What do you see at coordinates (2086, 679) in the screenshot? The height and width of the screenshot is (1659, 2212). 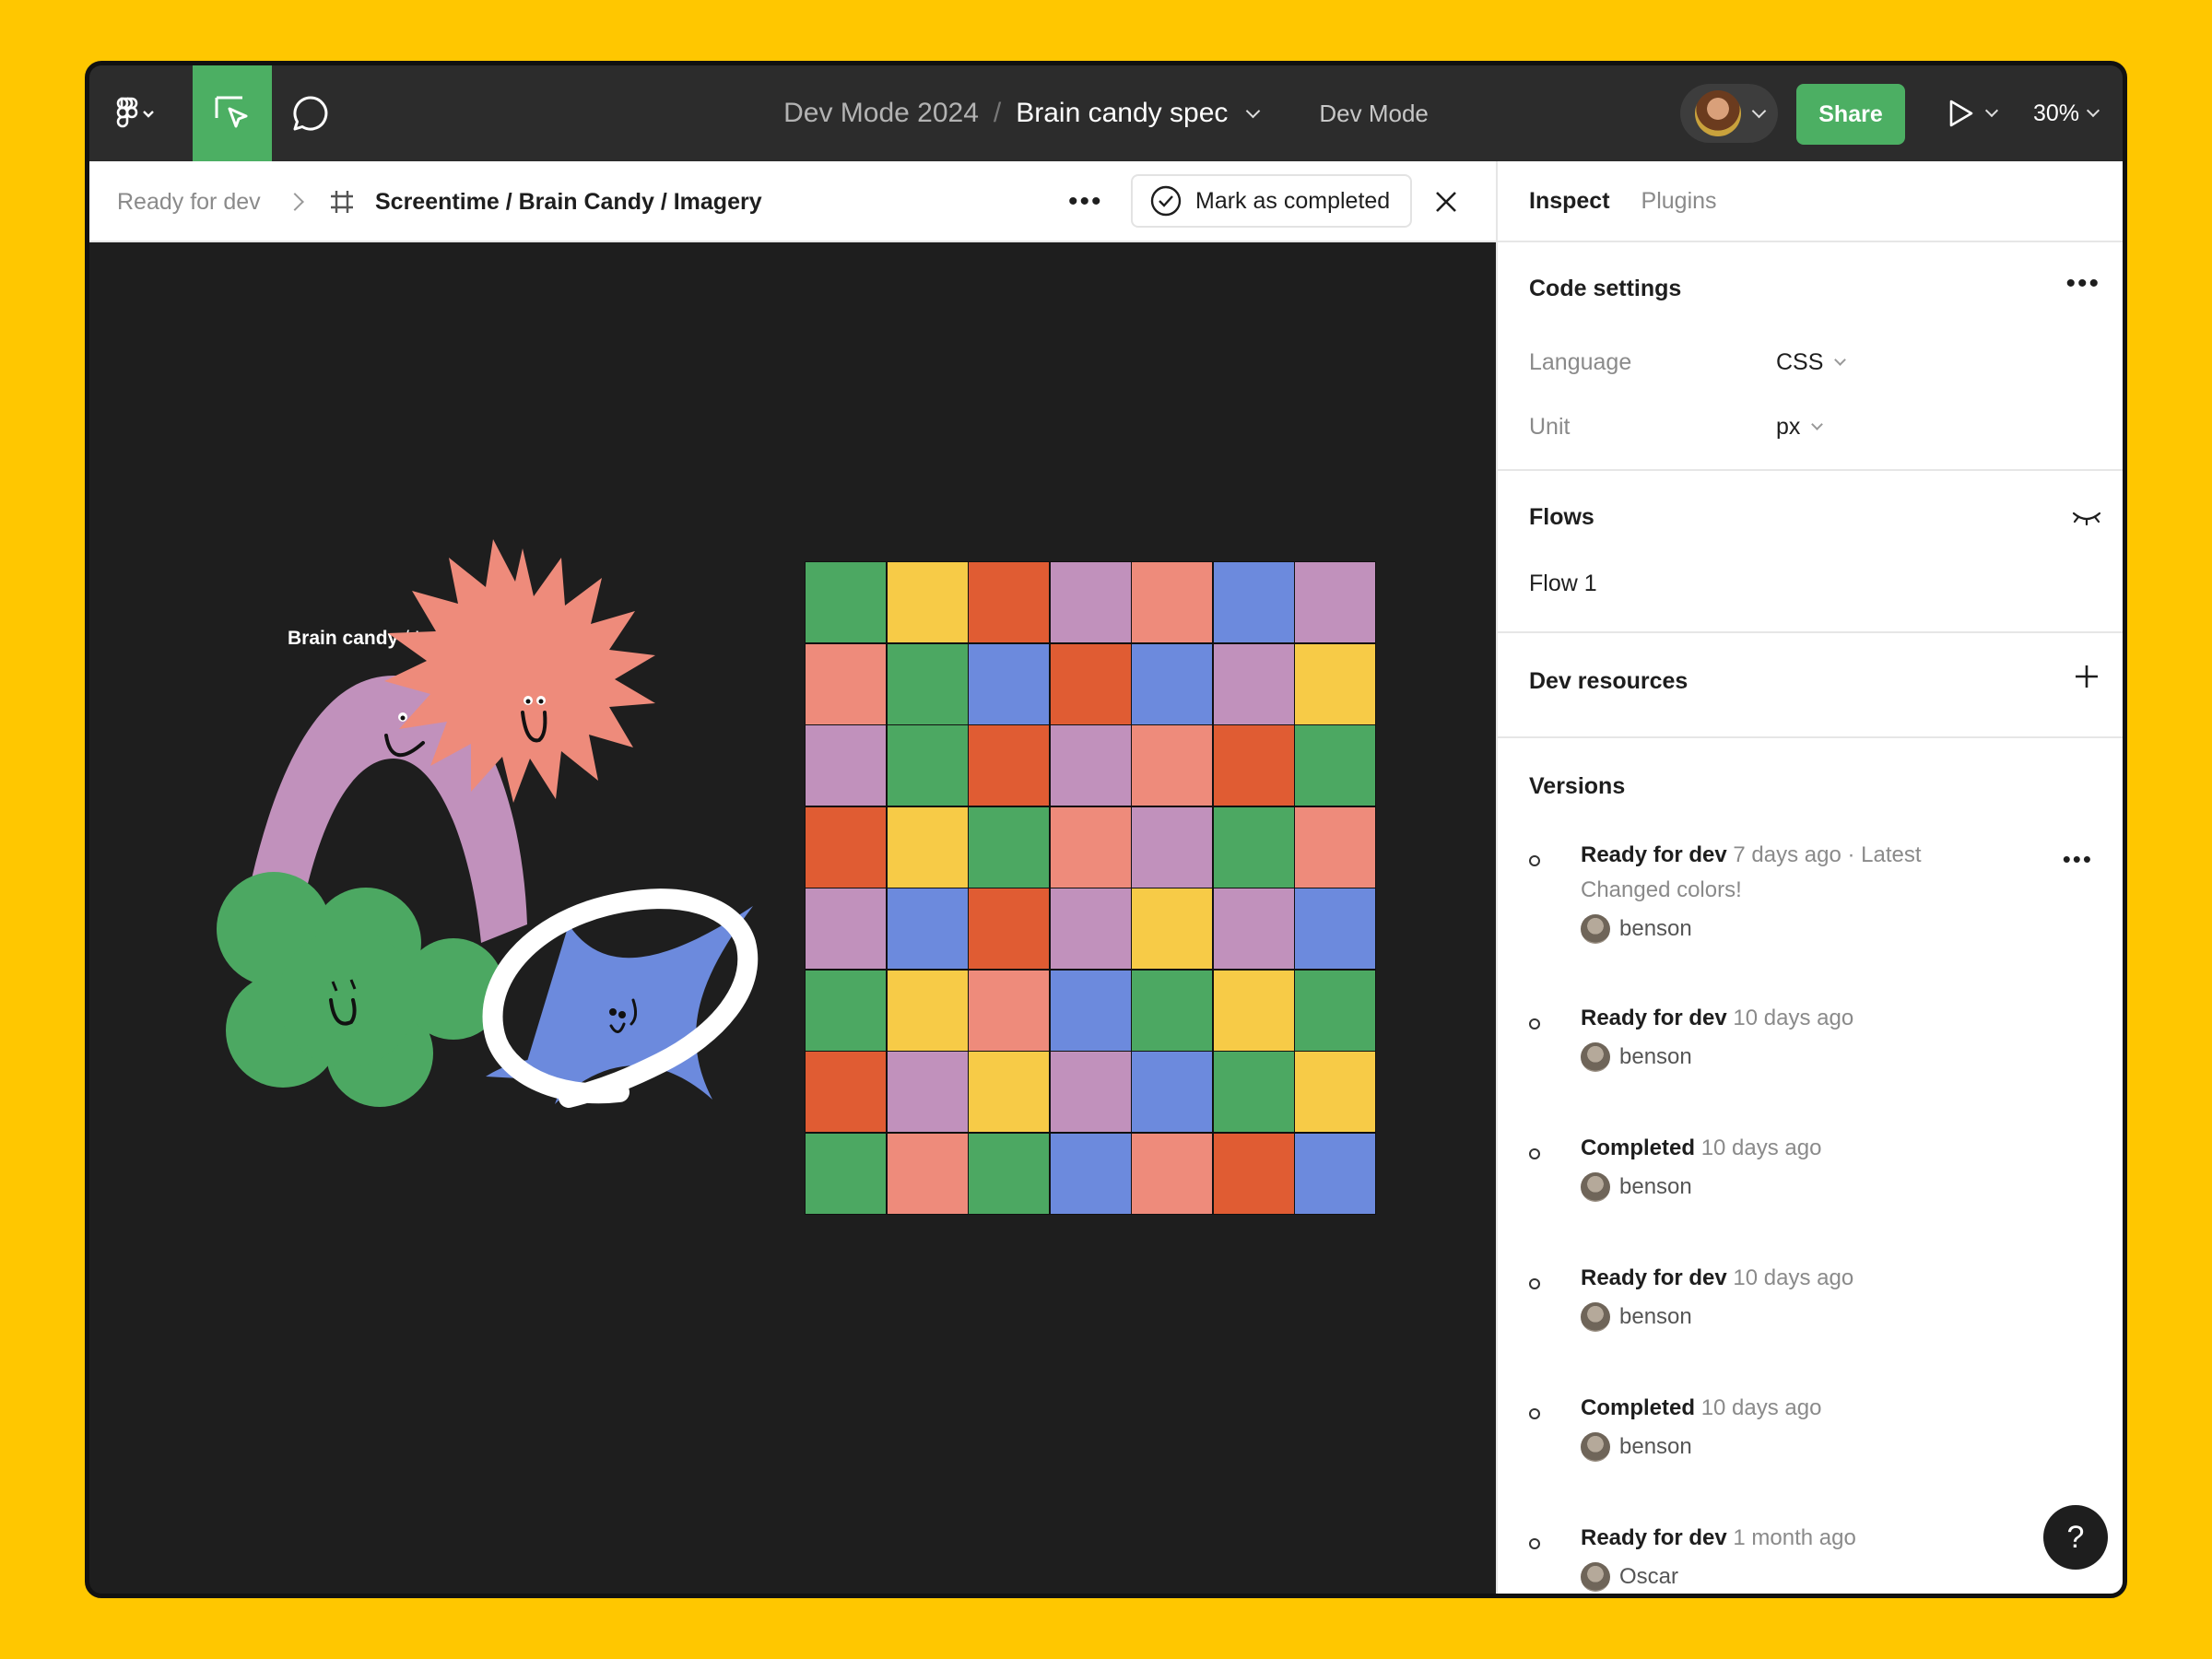 I see `add-resource-button` at bounding box center [2086, 679].